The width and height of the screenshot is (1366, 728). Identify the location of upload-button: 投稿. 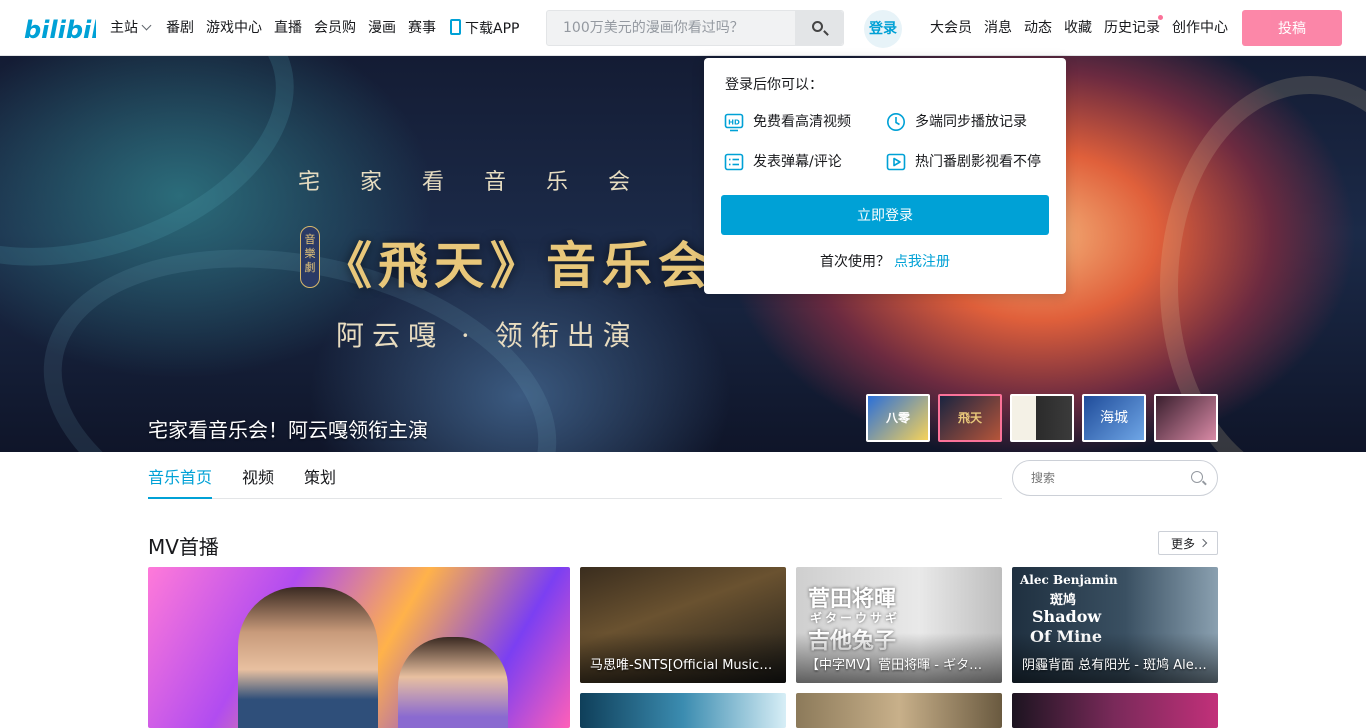
(1292, 28).